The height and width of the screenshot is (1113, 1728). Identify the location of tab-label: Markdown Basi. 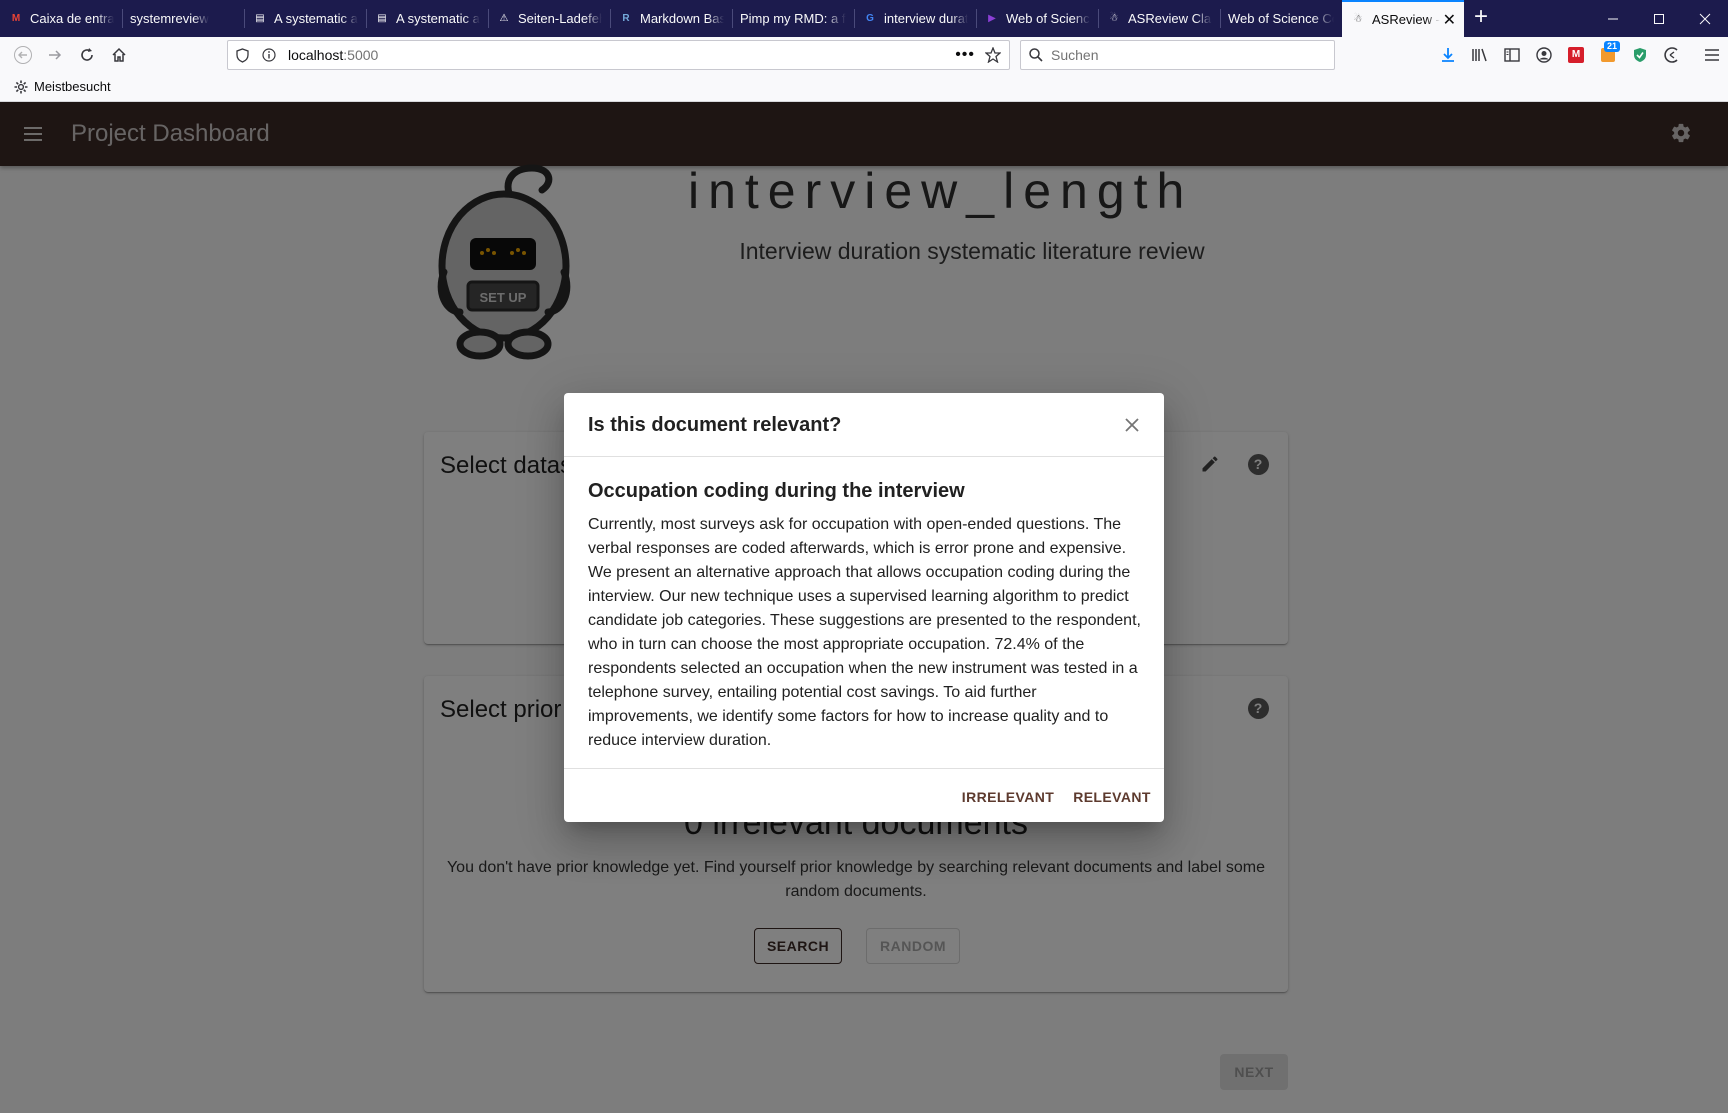
(682, 18).